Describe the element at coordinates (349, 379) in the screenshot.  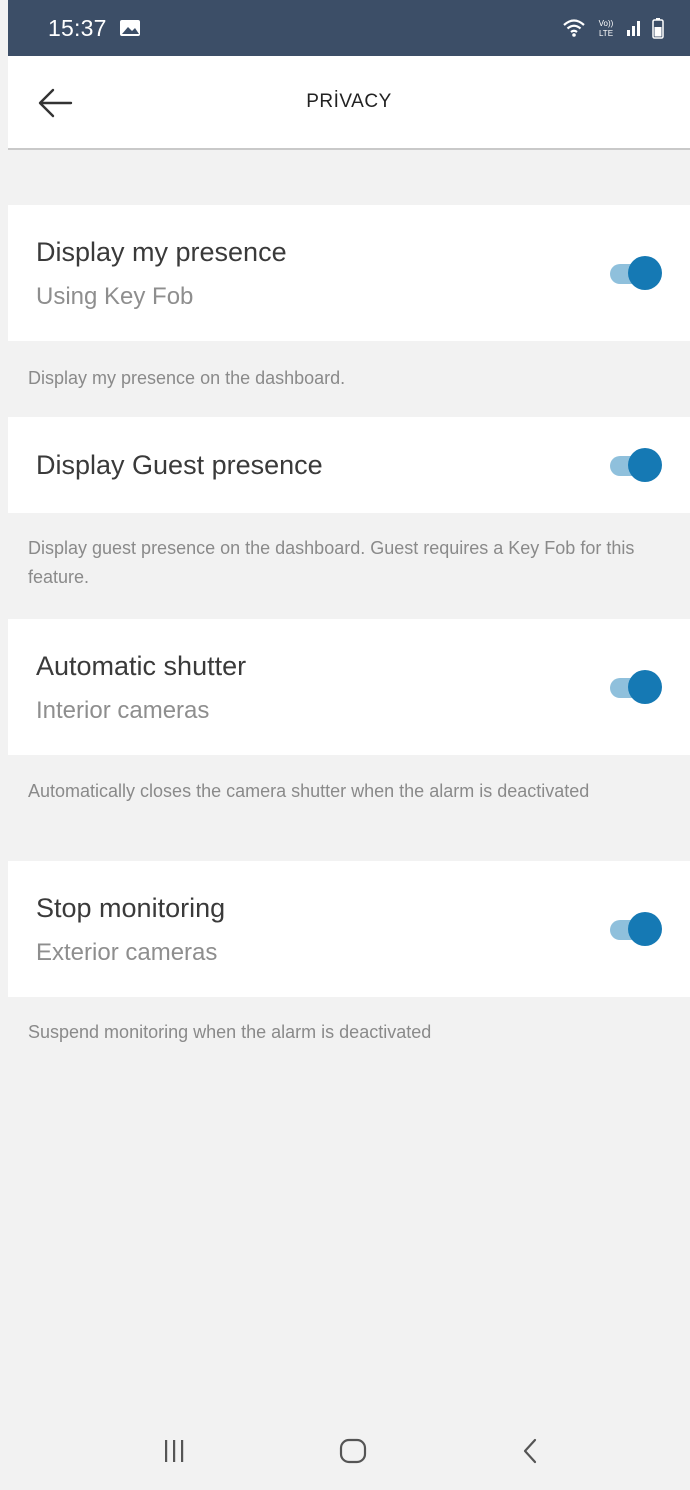
I see `setting-description: Display my presence on the dashboard.` at that location.